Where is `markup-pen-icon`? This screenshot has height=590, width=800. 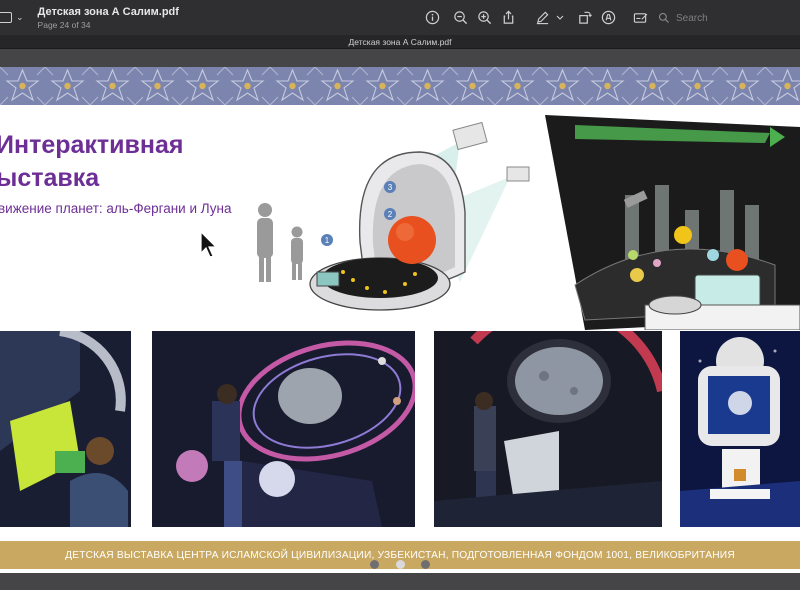
markup-pen-icon is located at coordinates (542, 18).